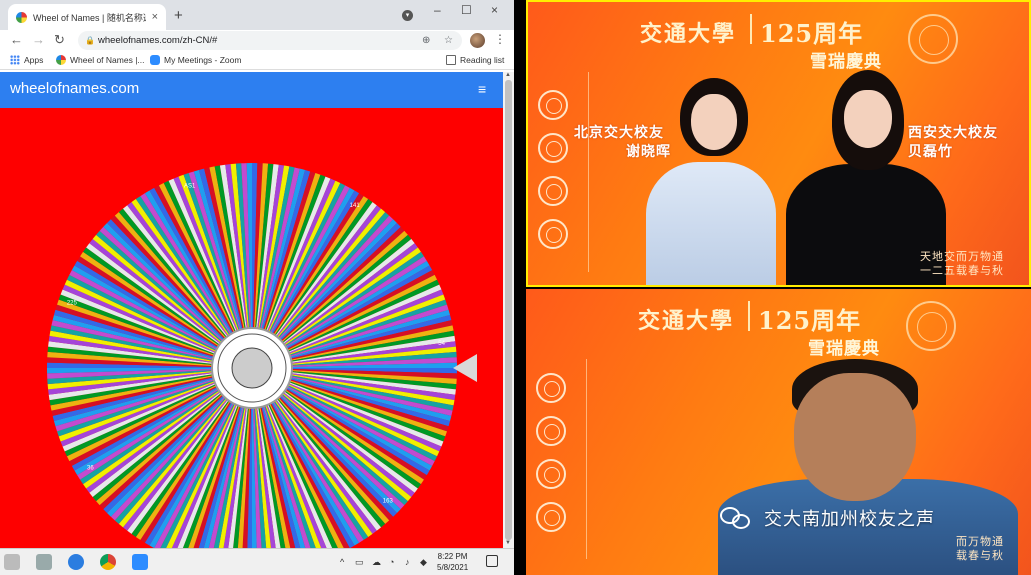 The height and width of the screenshot is (575, 1031). What do you see at coordinates (622, 143) in the screenshot?
I see `caption-left: 北京交大校友 谢晓晖` at bounding box center [622, 143].